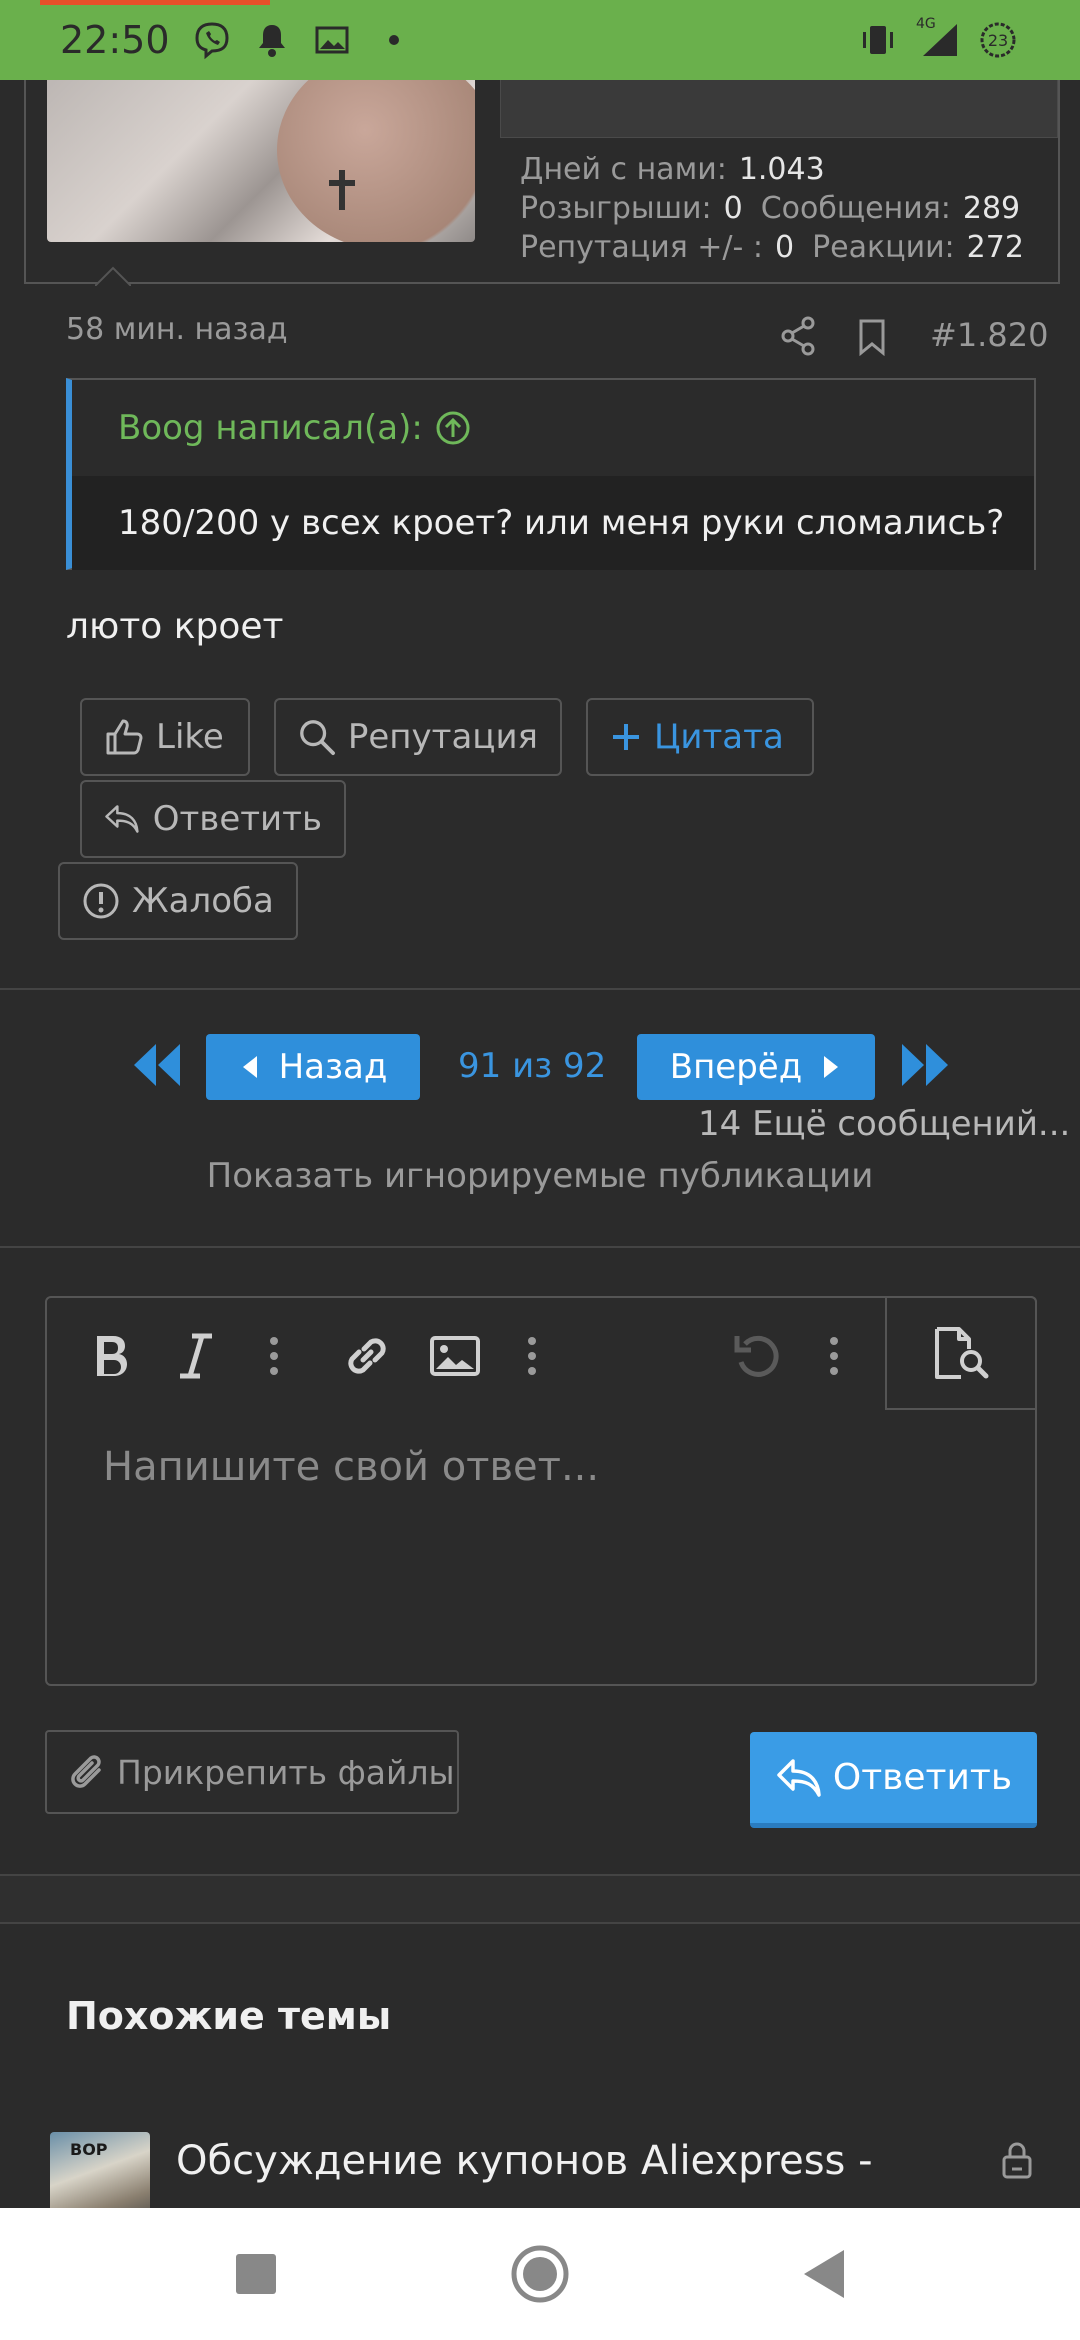  I want to click on vibrate-icon, so click(878, 40).